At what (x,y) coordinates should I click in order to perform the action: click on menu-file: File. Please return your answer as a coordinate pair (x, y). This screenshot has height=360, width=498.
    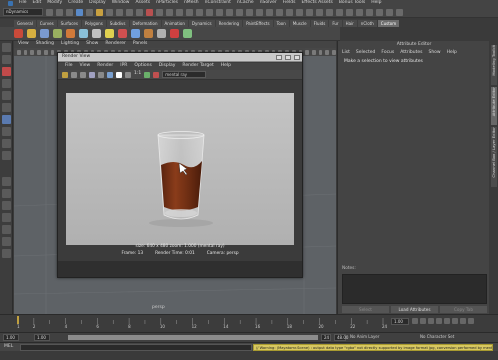
    Looking at the image, I should click on (23, 3).